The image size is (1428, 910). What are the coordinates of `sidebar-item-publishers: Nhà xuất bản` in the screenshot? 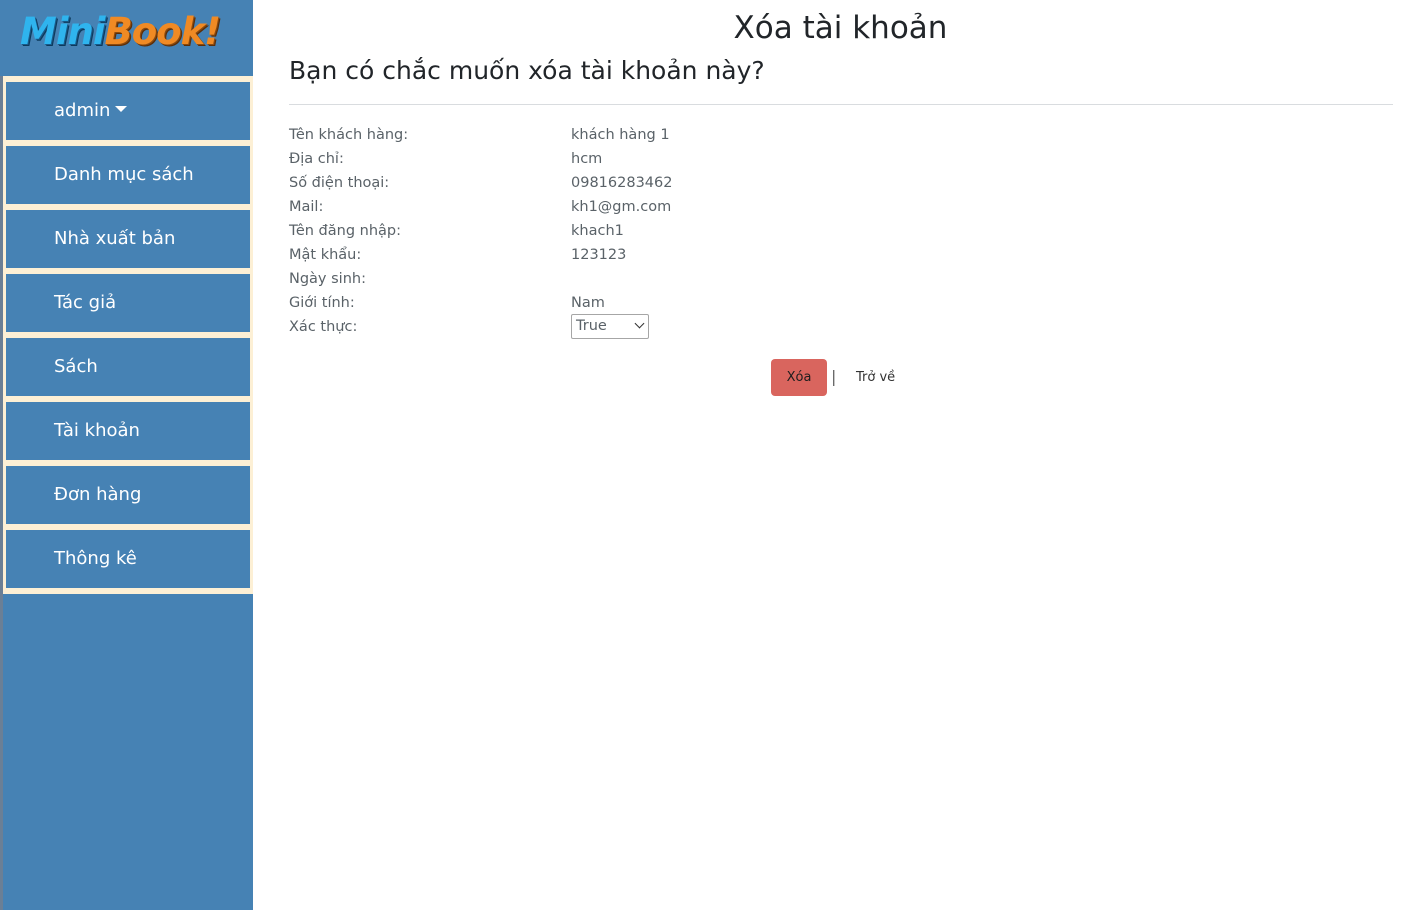 It's located at (128, 239).